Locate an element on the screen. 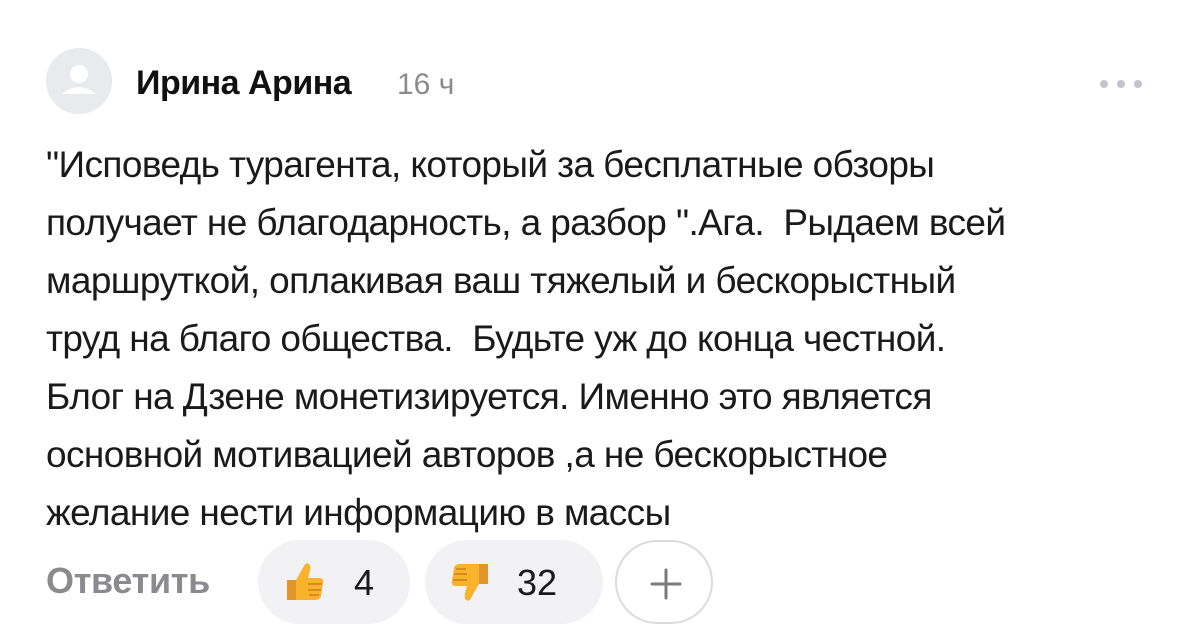 The height and width of the screenshot is (644, 1200). plus-icon is located at coordinates (666, 584).